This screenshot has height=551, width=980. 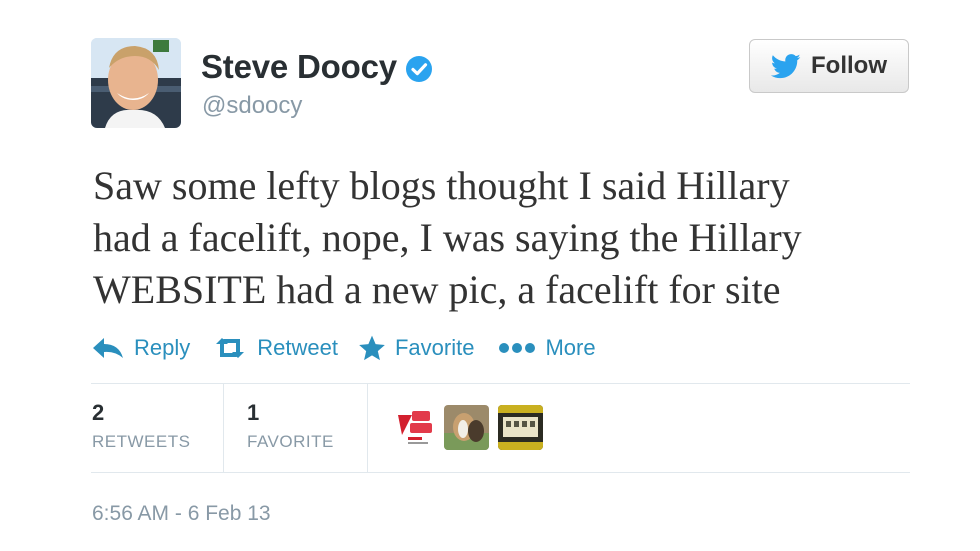 I want to click on favorites-label: FAVORITE, so click(x=290, y=441).